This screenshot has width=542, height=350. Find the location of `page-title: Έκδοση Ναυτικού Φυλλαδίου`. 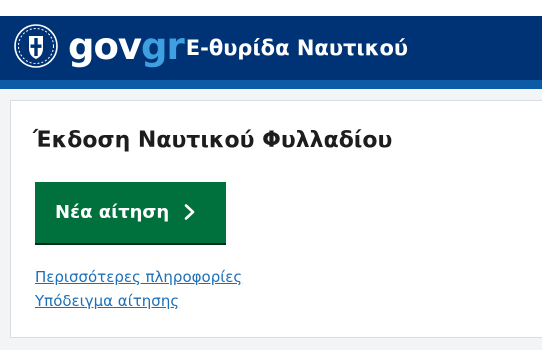

page-title: Έκδοση Ναυτικού Φυλλαδίου is located at coordinates (213, 140).